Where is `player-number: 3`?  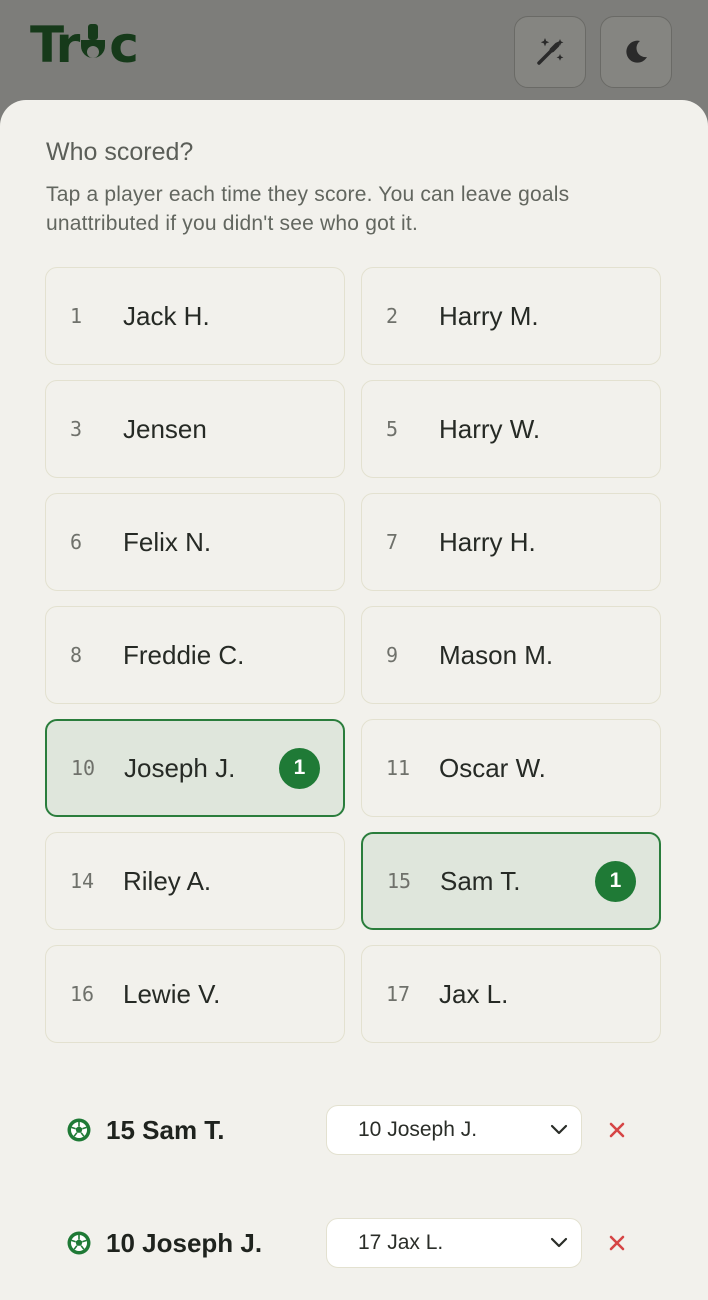 player-number: 3 is located at coordinates (76, 429).